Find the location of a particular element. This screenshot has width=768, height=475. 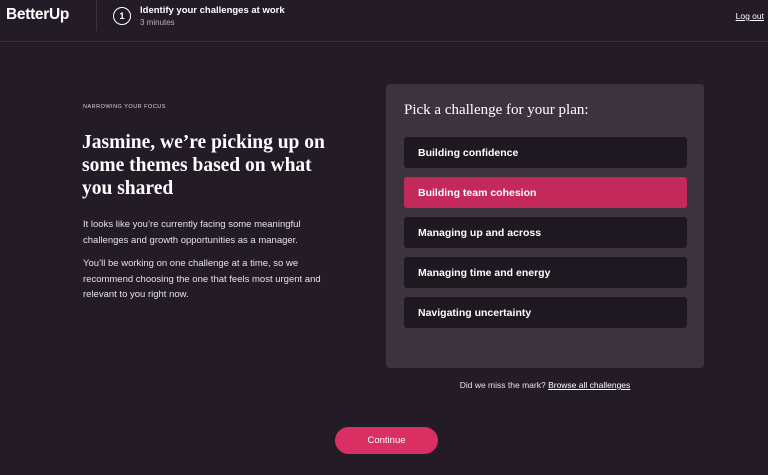

browse-all-challenges-link: Browse all challenges is located at coordinates (589, 385).